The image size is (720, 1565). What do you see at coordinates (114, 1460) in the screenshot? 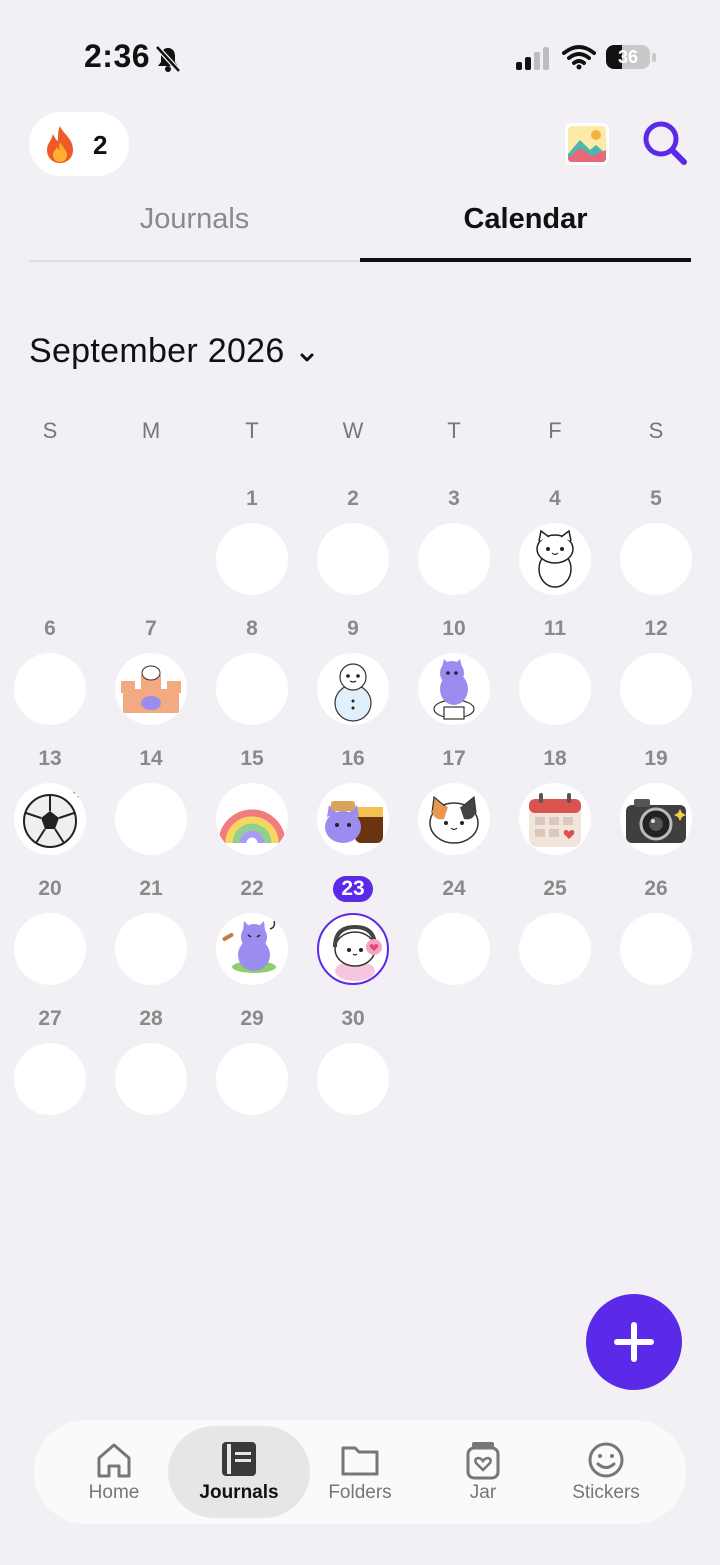
I see `home-icon` at bounding box center [114, 1460].